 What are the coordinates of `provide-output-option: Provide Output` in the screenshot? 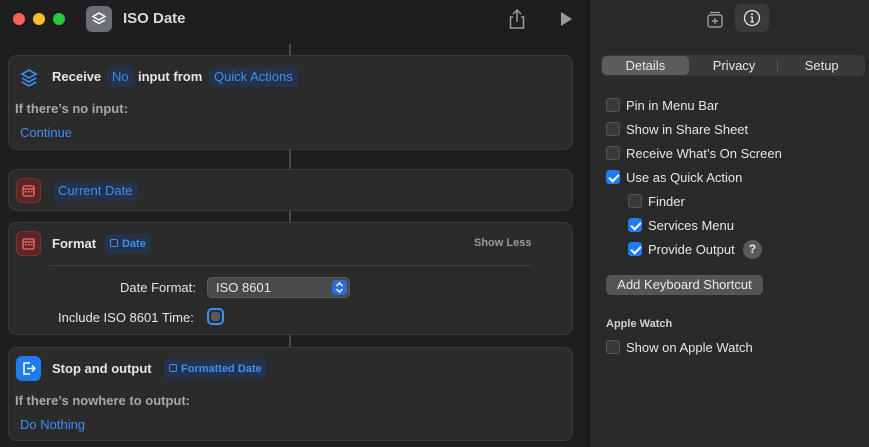 It's located at (681, 249).